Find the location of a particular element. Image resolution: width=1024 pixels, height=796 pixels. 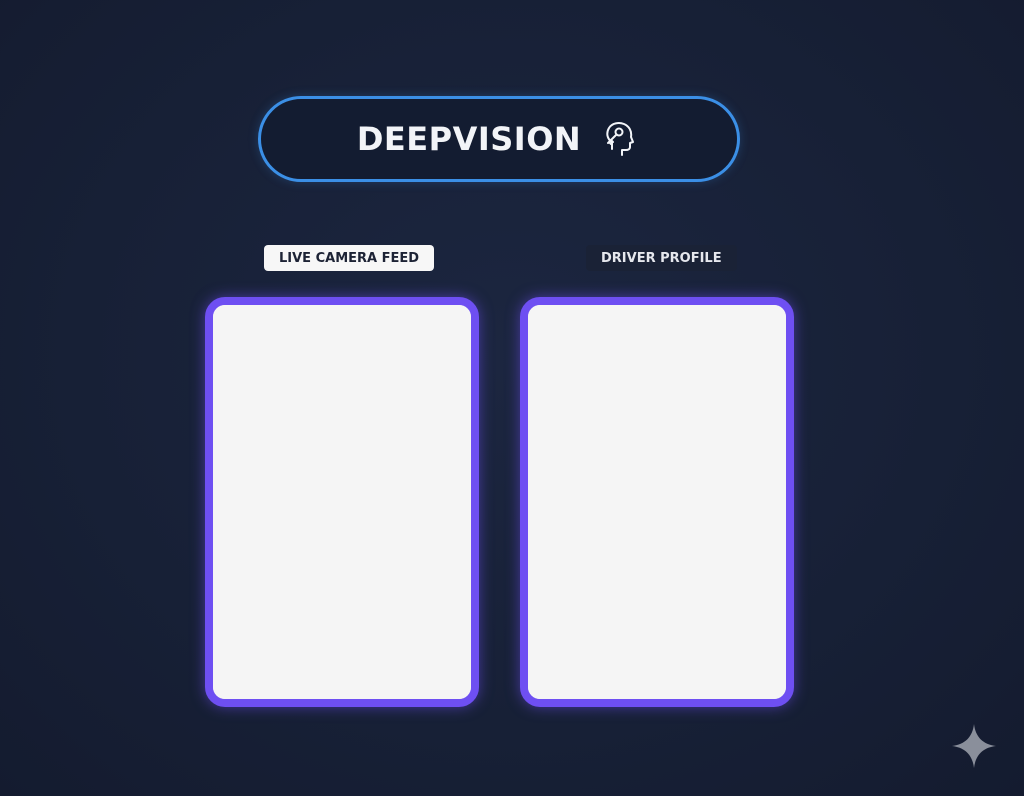

app-title: DEEPVISION is located at coordinates (469, 139).